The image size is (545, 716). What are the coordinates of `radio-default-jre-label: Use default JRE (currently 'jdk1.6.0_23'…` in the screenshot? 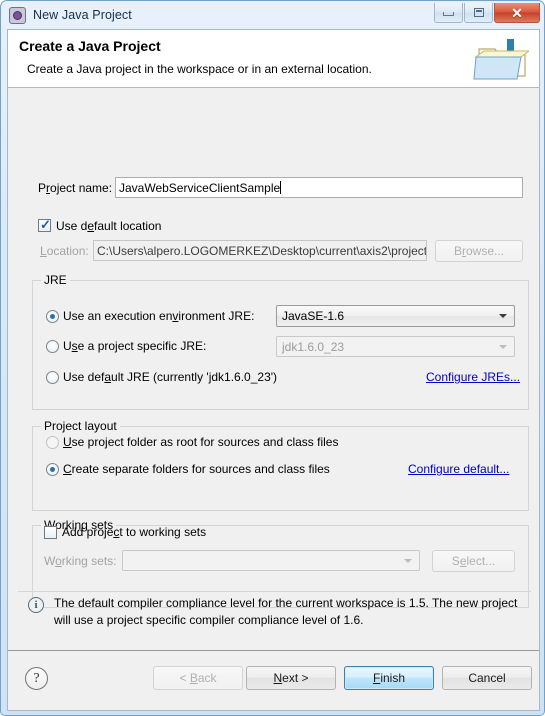 It's located at (170, 377).